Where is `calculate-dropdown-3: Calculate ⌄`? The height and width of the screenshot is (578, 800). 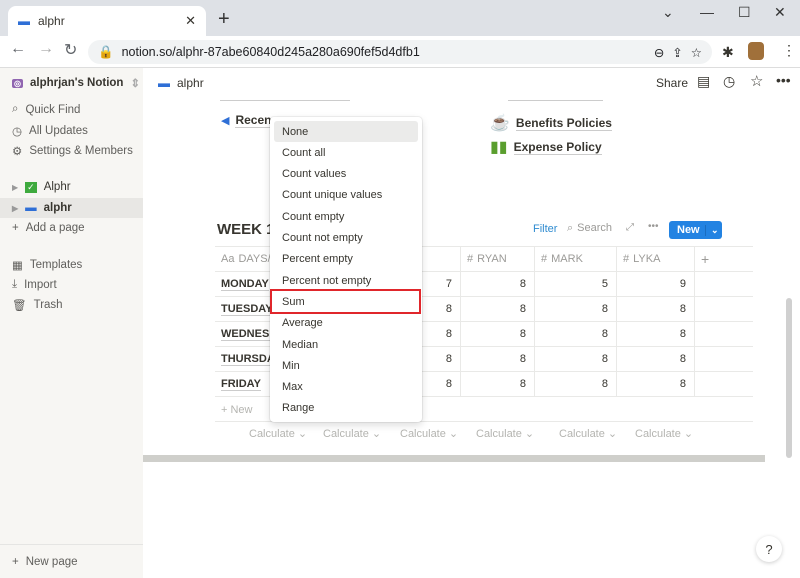 calculate-dropdown-3: Calculate ⌄ is located at coordinates (505, 433).